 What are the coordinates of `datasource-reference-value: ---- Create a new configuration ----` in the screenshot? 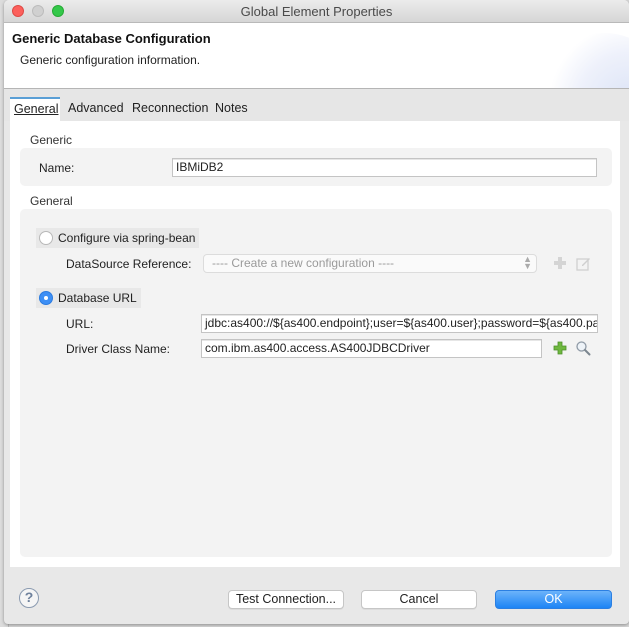 It's located at (303, 263).